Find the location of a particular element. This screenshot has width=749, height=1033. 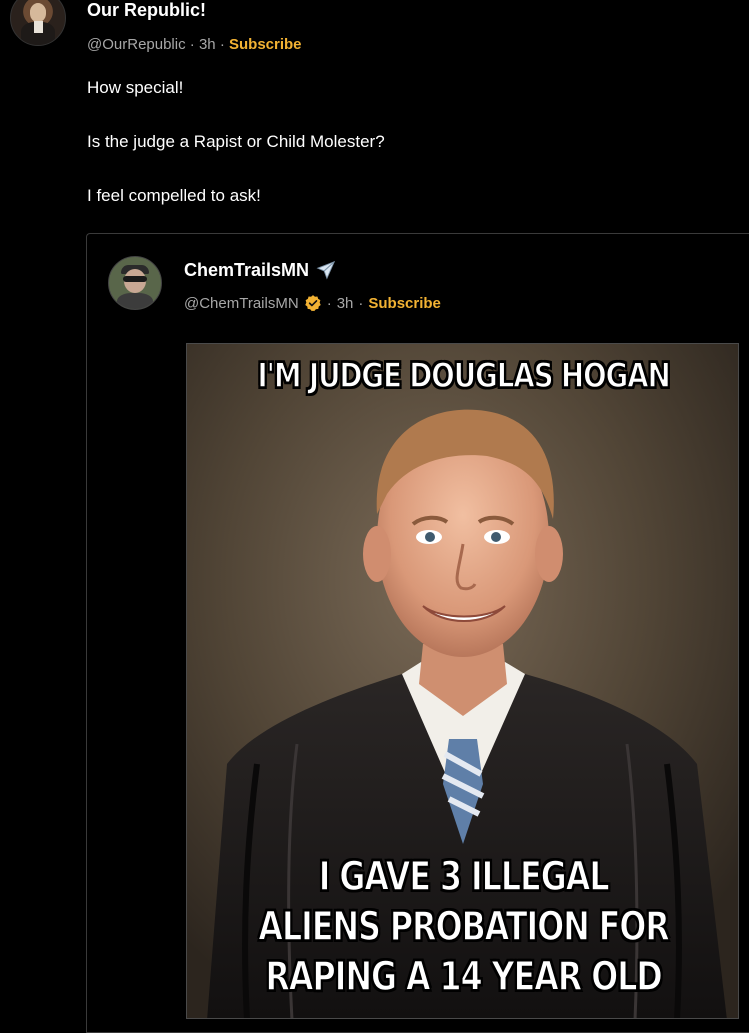

post-body-line: Is the judge a Rapist or Child Molester? is located at coordinates (236, 141).